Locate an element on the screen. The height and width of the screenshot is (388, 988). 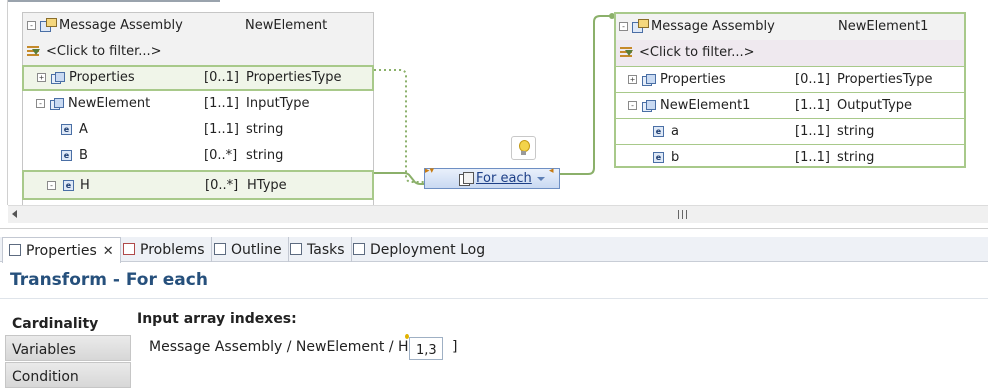
source-row-type: HType is located at coordinates (267, 185).